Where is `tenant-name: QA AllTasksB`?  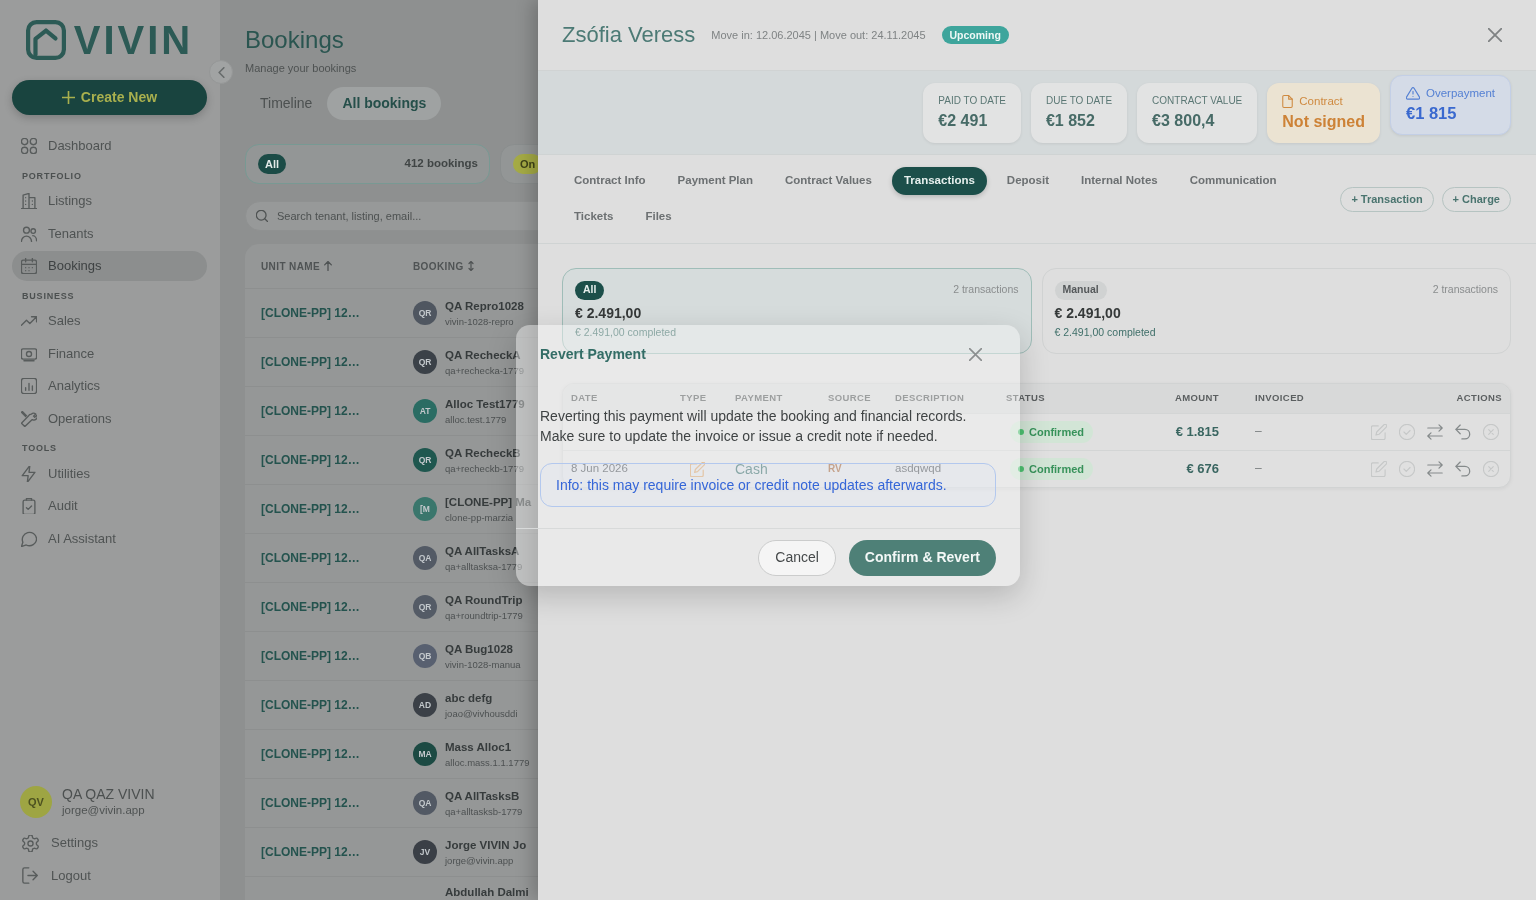
tenant-name: QA AllTasksB is located at coordinates (483, 795).